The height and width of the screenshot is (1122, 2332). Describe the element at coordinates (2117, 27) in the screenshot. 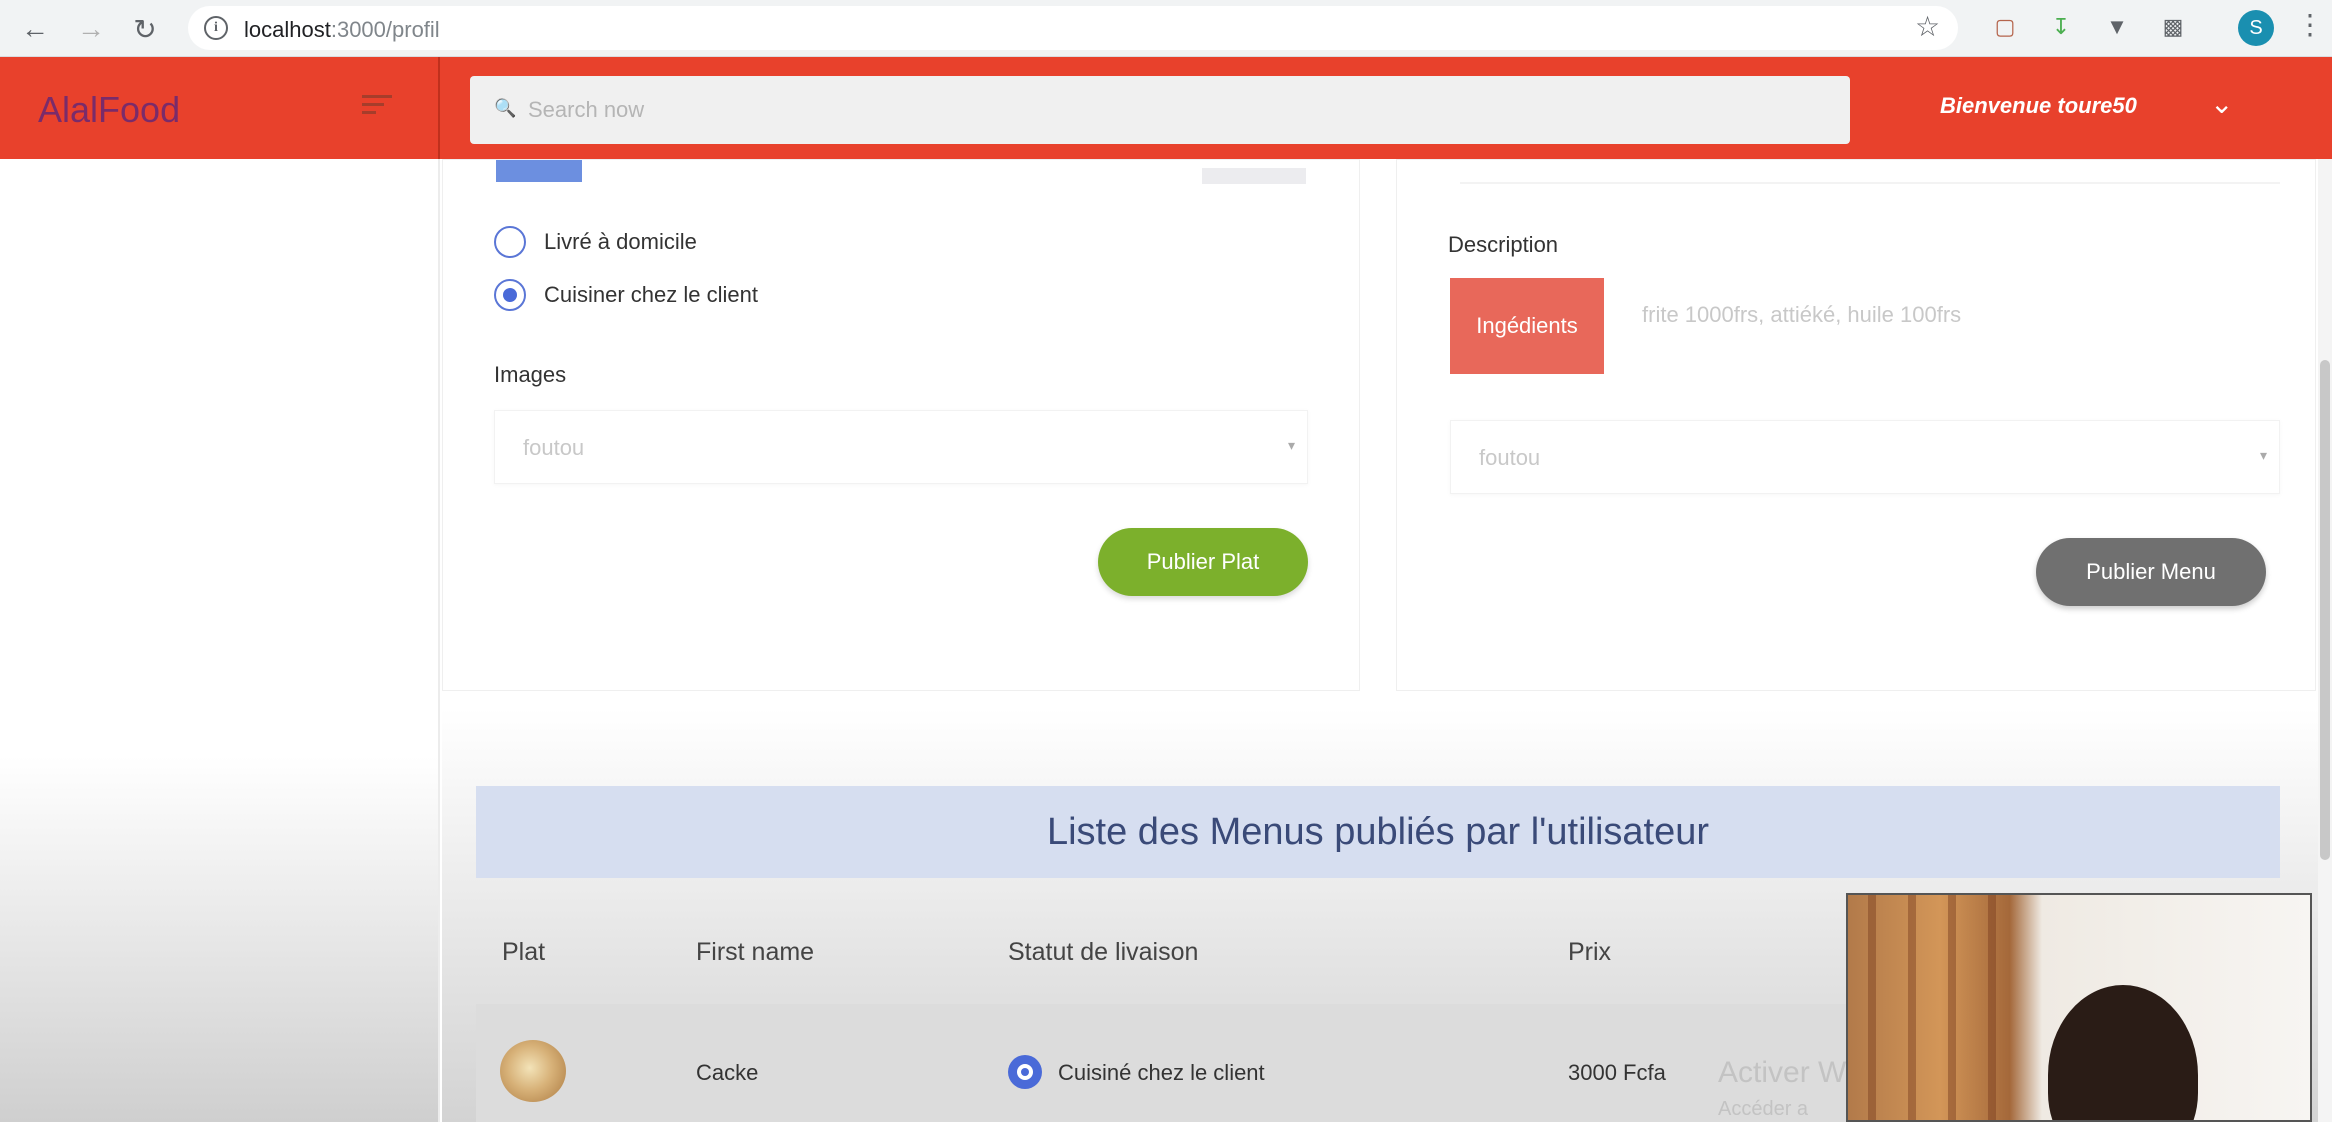

I see `vpn-extension-icon: ▼` at that location.